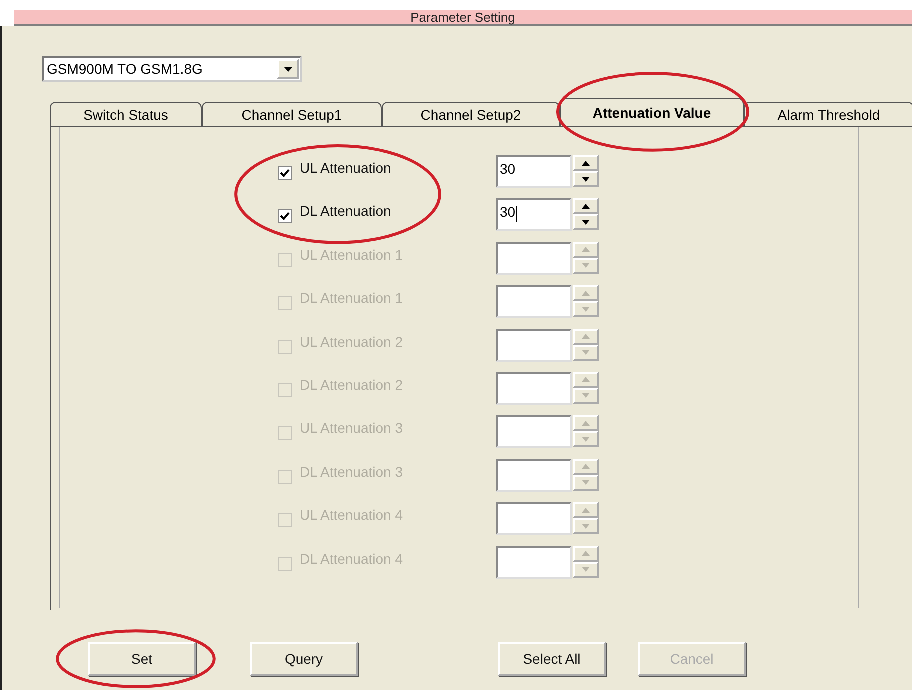 This screenshot has width=912, height=690. What do you see at coordinates (352, 342) in the screenshot?
I see `checkbox-label: UL Attenuation 2` at bounding box center [352, 342].